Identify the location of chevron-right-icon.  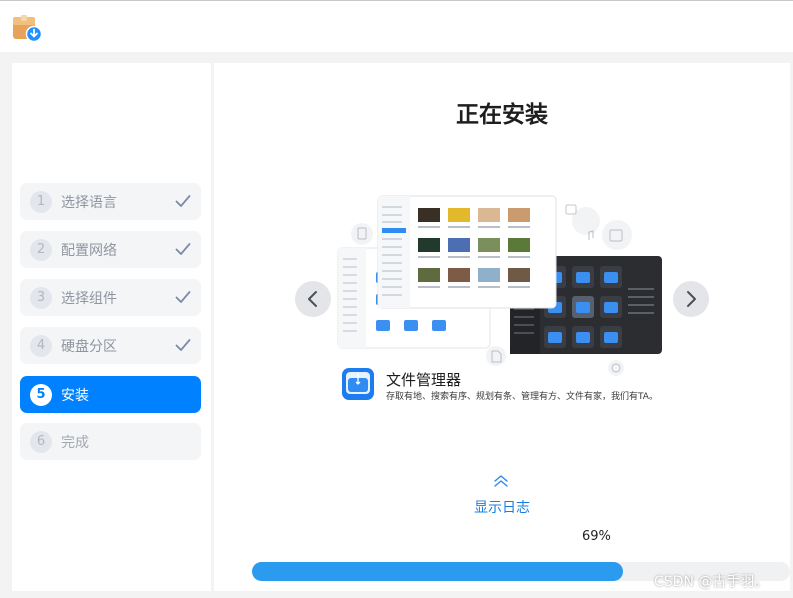
(691, 299).